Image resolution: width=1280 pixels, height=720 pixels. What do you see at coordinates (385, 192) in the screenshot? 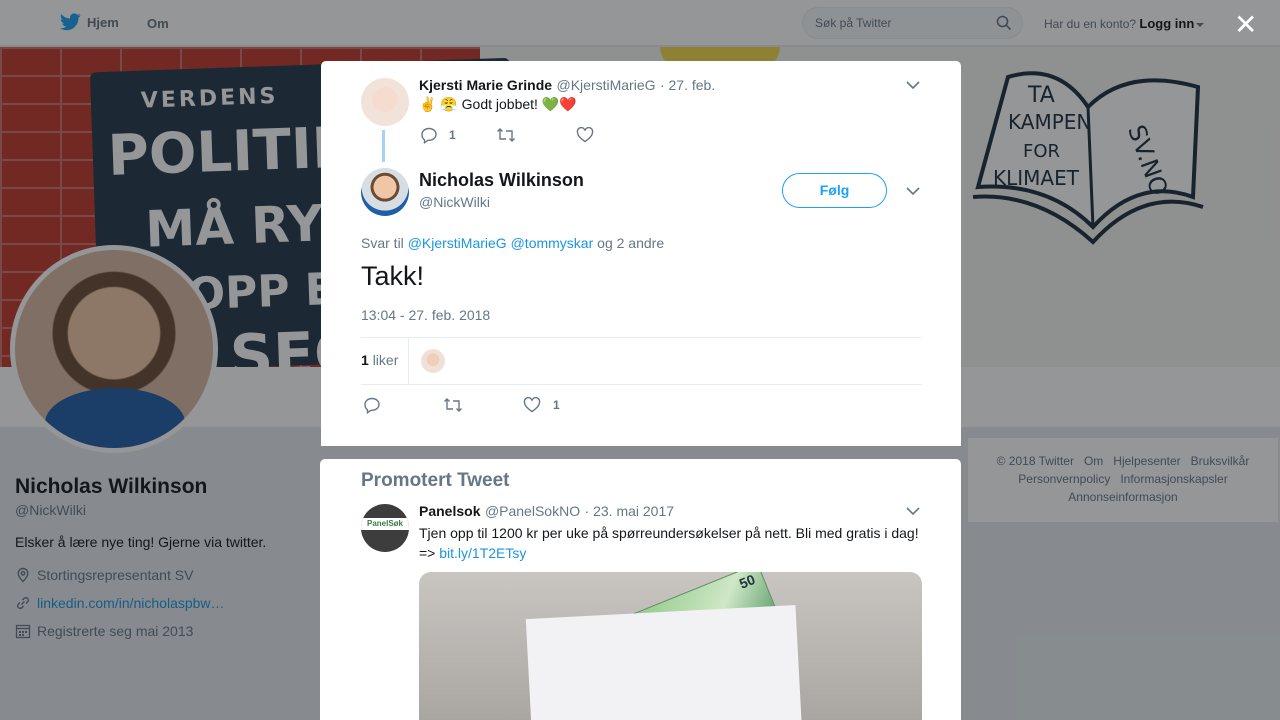
I see `main-tweet-avatar` at bounding box center [385, 192].